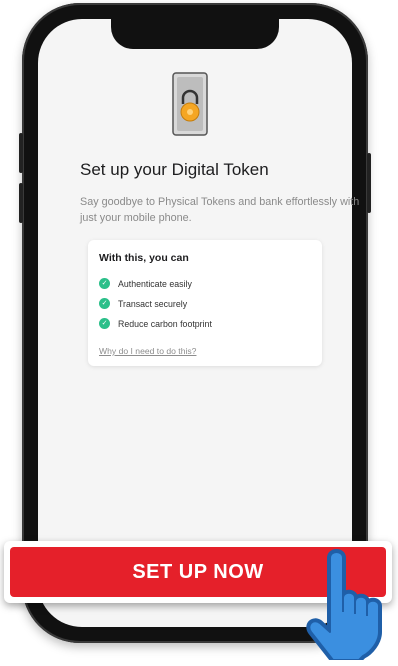 The height and width of the screenshot is (666, 398). Describe the element at coordinates (195, 34) in the screenshot. I see `phone-notch` at that location.